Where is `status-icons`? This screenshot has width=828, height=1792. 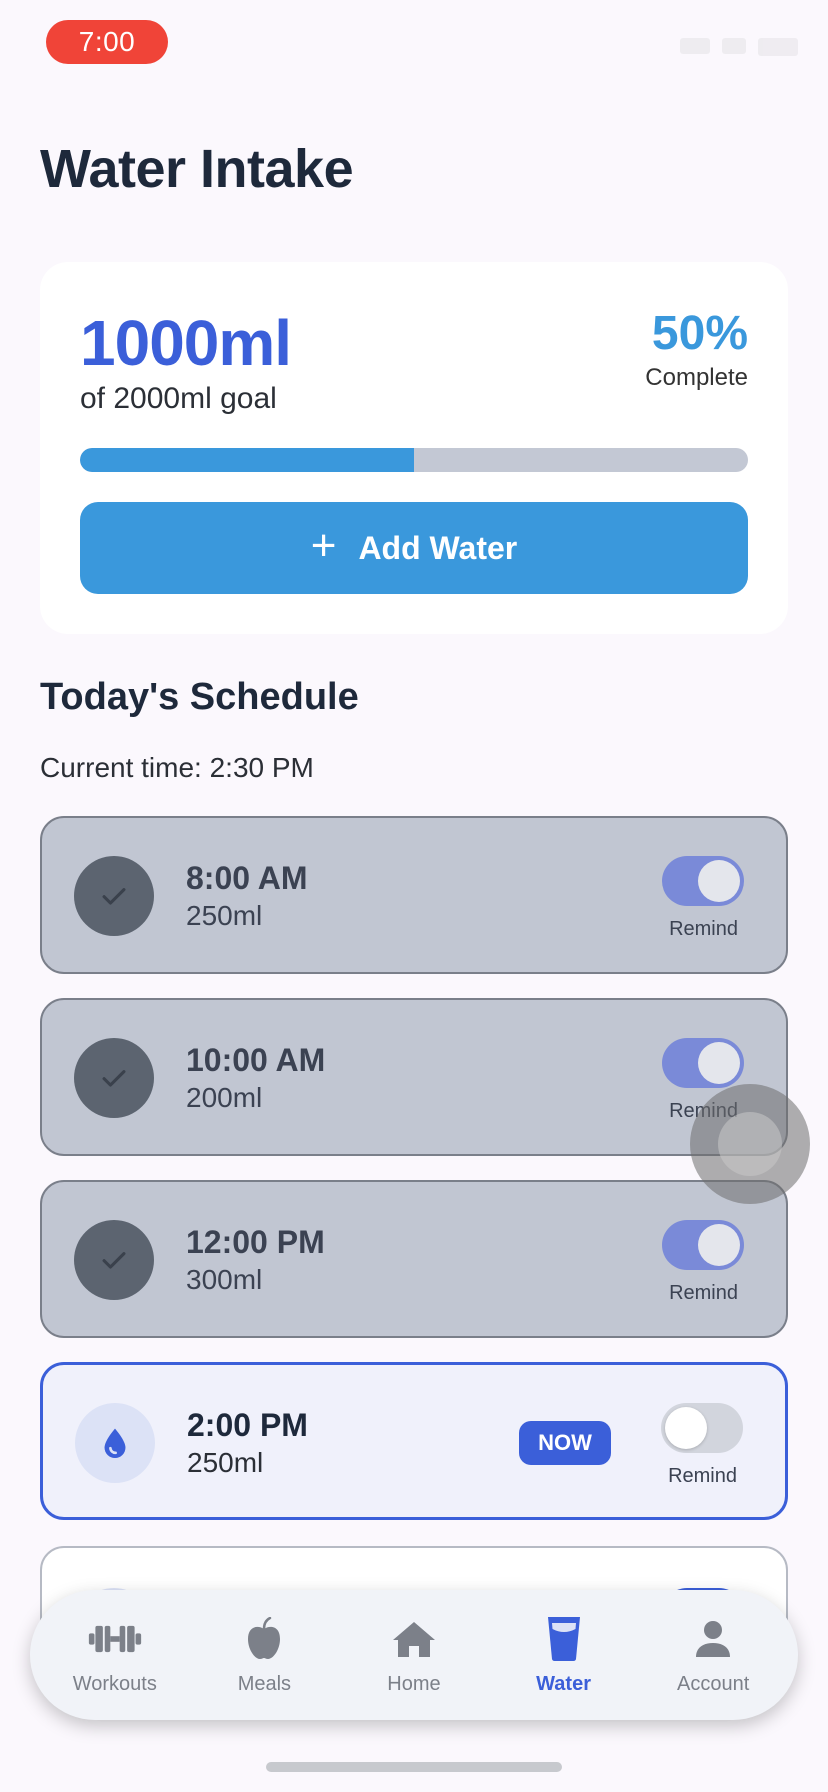
status-icons is located at coordinates (739, 47).